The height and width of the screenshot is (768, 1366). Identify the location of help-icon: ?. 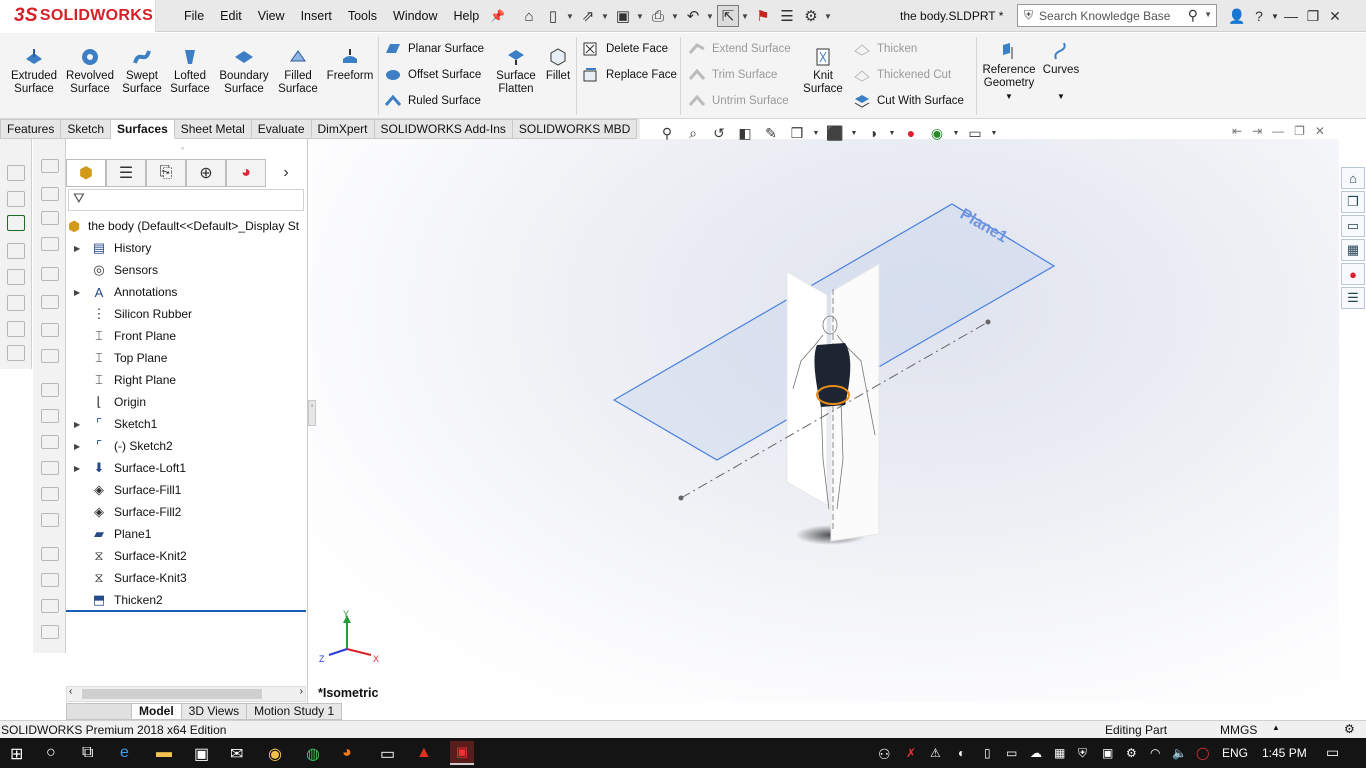
(1259, 16).